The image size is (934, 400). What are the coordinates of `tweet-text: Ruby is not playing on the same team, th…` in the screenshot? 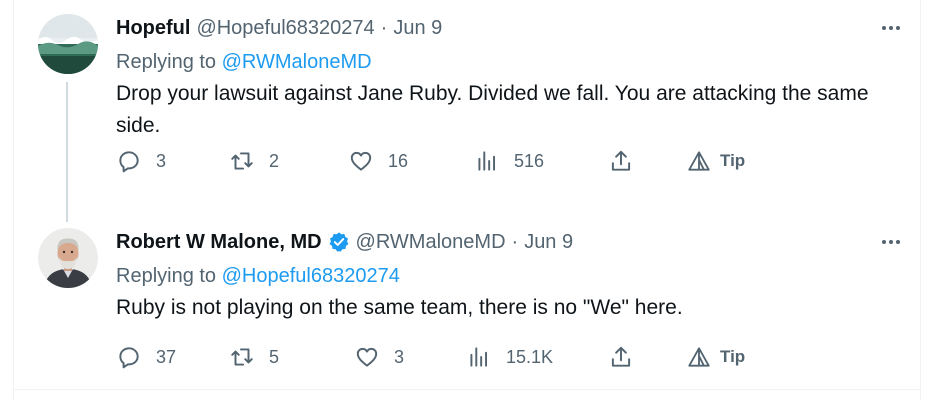 It's located at (399, 307).